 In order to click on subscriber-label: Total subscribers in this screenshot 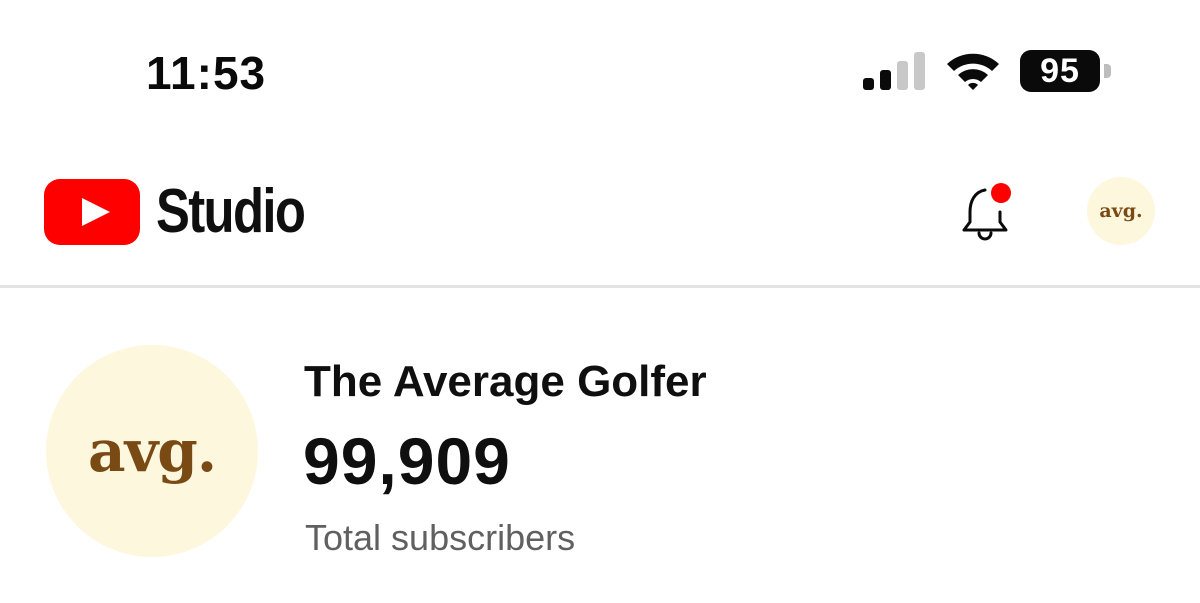, I will do `click(440, 537)`.